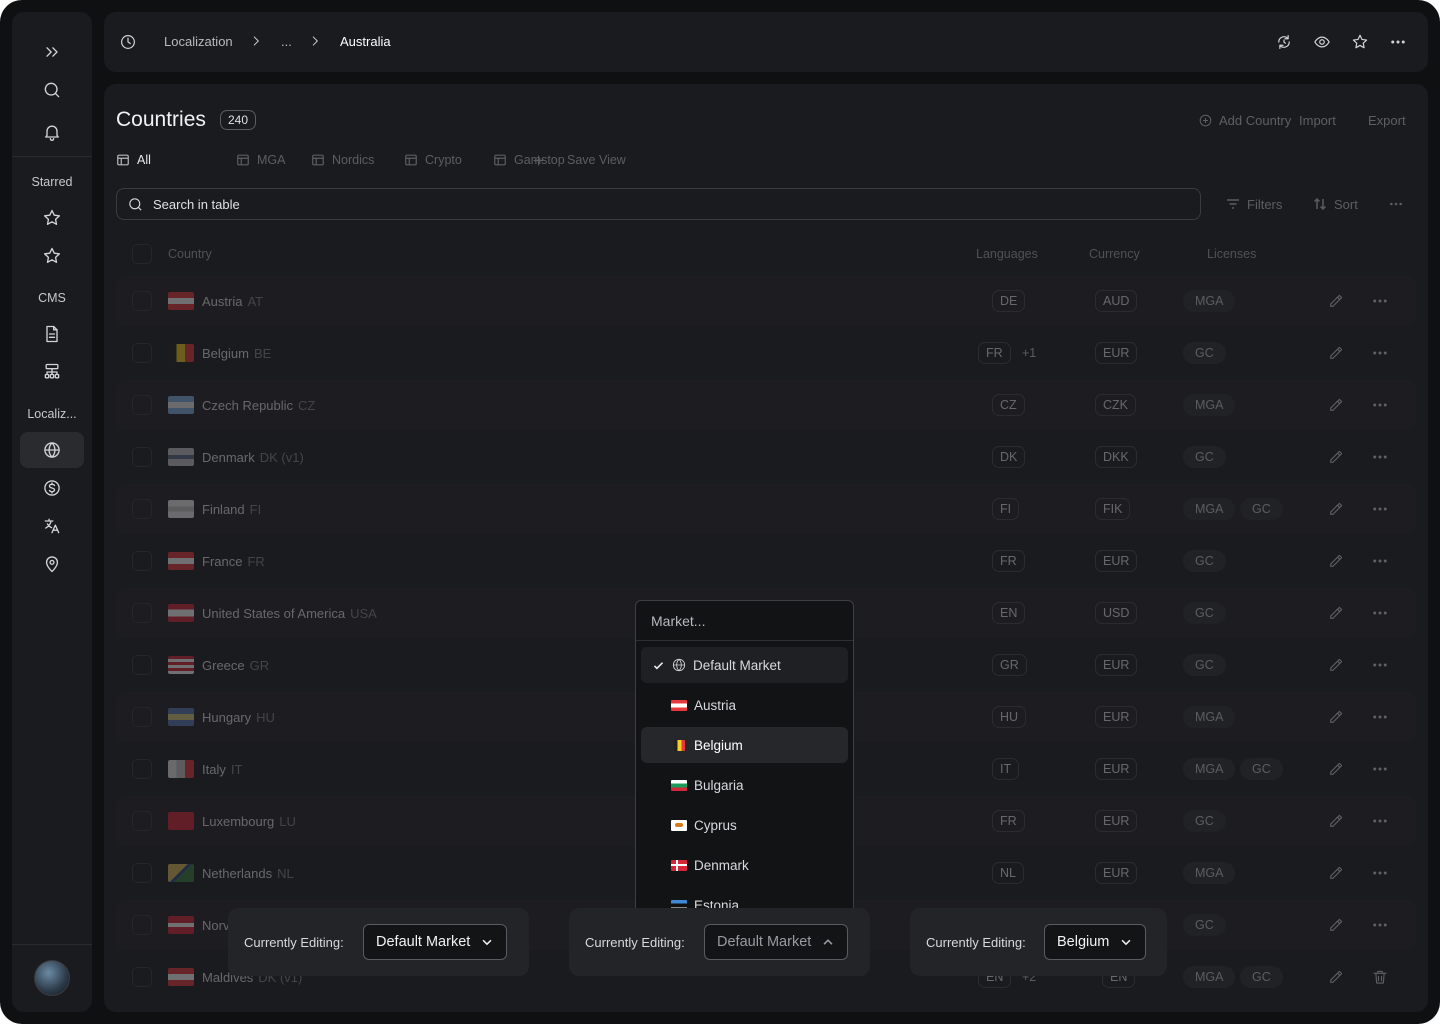 Image resolution: width=1440 pixels, height=1024 pixels. I want to click on chevron-right-icon, so click(315, 41).